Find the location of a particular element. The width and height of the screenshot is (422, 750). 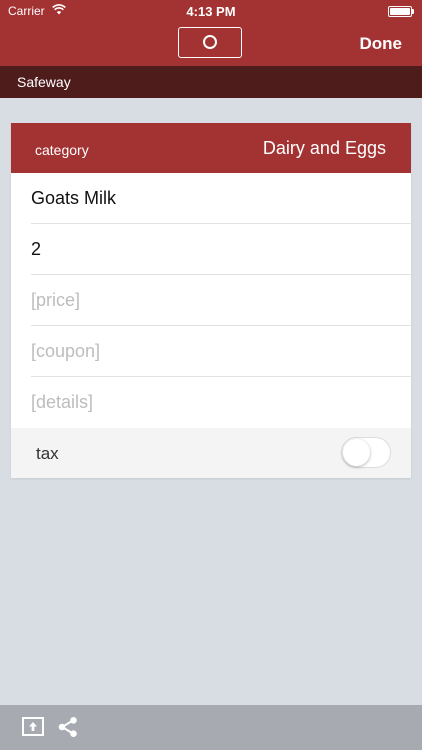

item-name-value: Goats Milk is located at coordinates (74, 198).